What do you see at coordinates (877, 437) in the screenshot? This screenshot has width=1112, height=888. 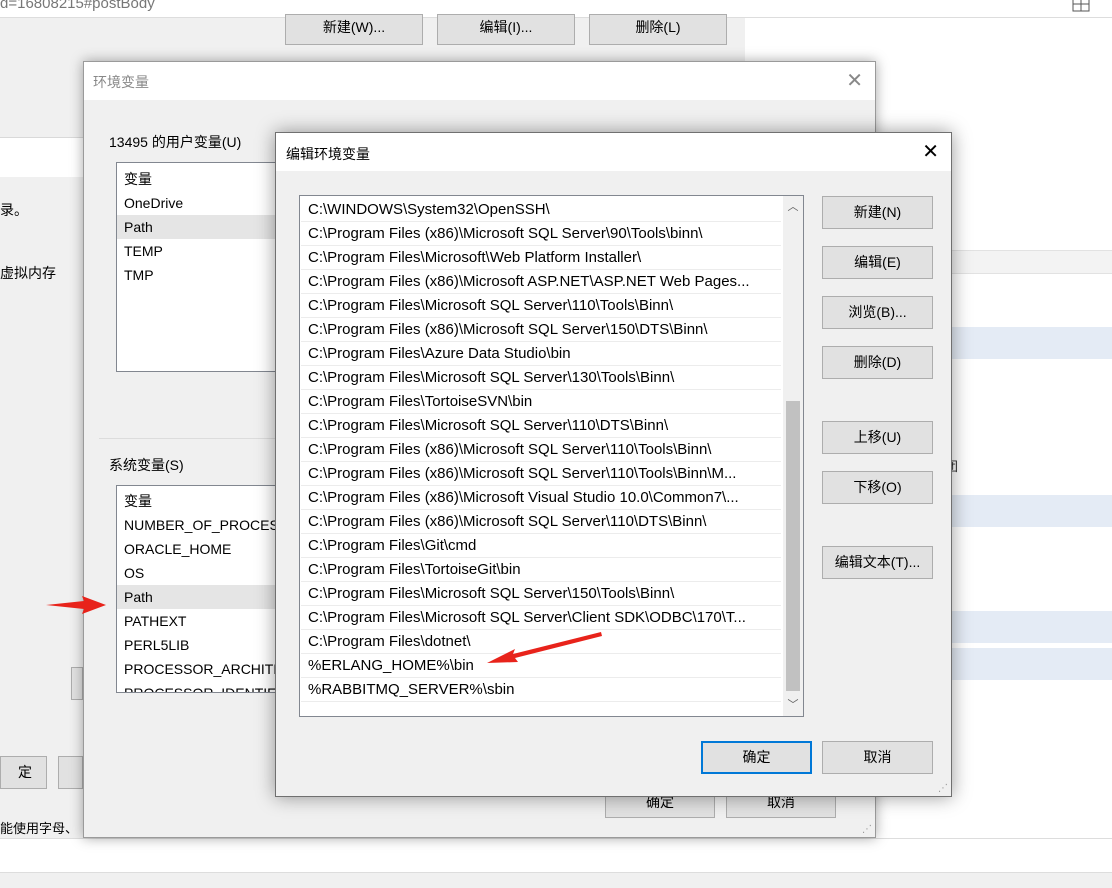 I see `move-up-button: 上移(U)` at bounding box center [877, 437].